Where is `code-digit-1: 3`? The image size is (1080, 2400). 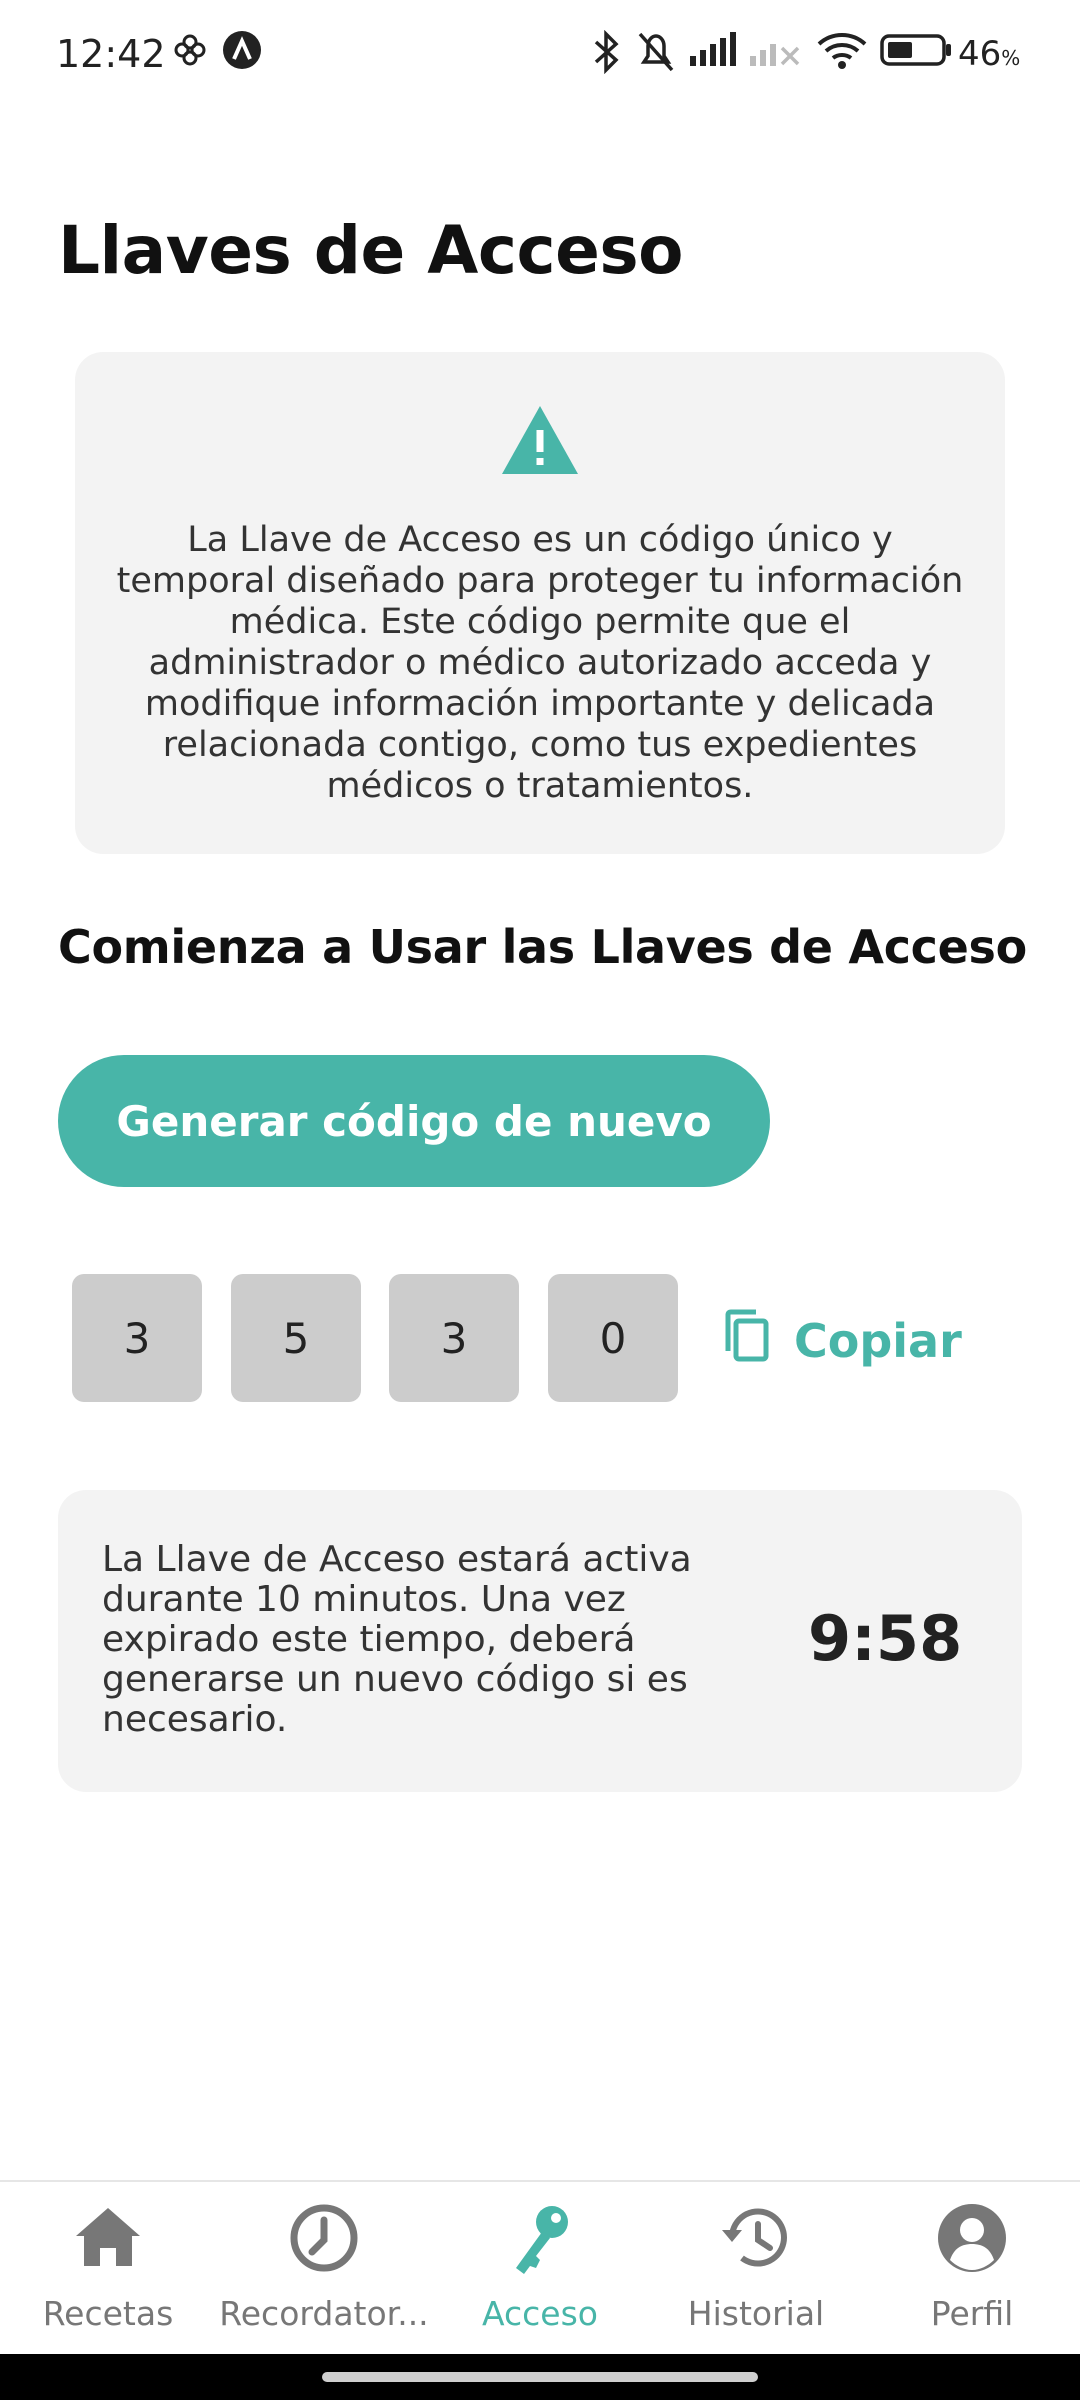
code-digit-1: 3 is located at coordinates (137, 1338).